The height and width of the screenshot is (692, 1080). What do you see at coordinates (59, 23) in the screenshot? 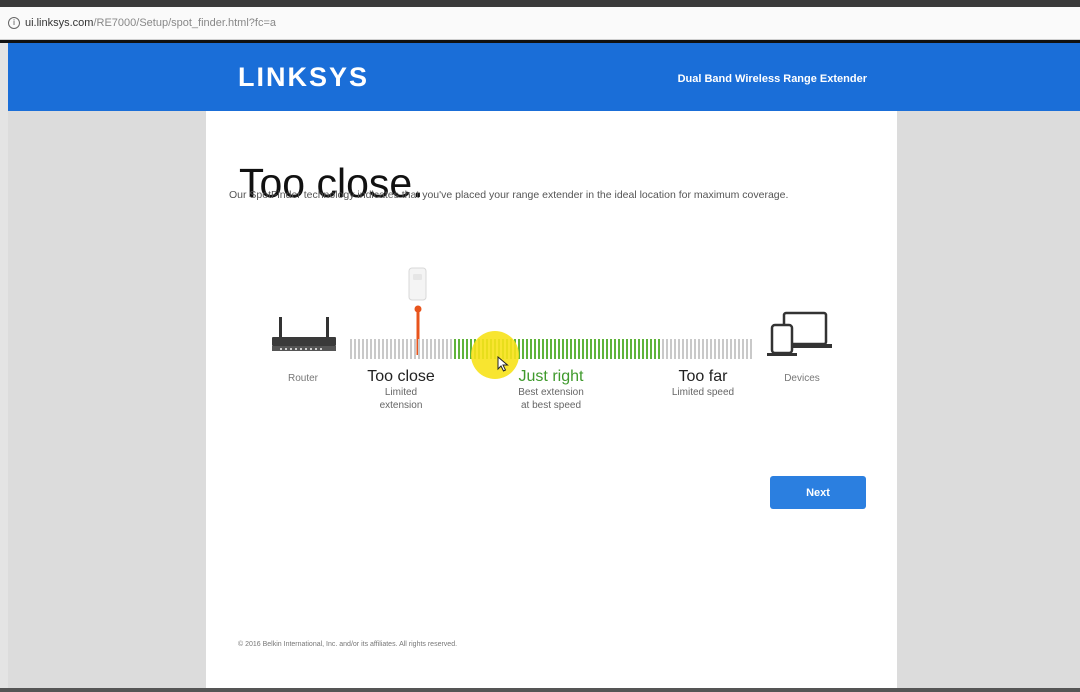
I see `url-host: ui.linksys.com` at bounding box center [59, 23].